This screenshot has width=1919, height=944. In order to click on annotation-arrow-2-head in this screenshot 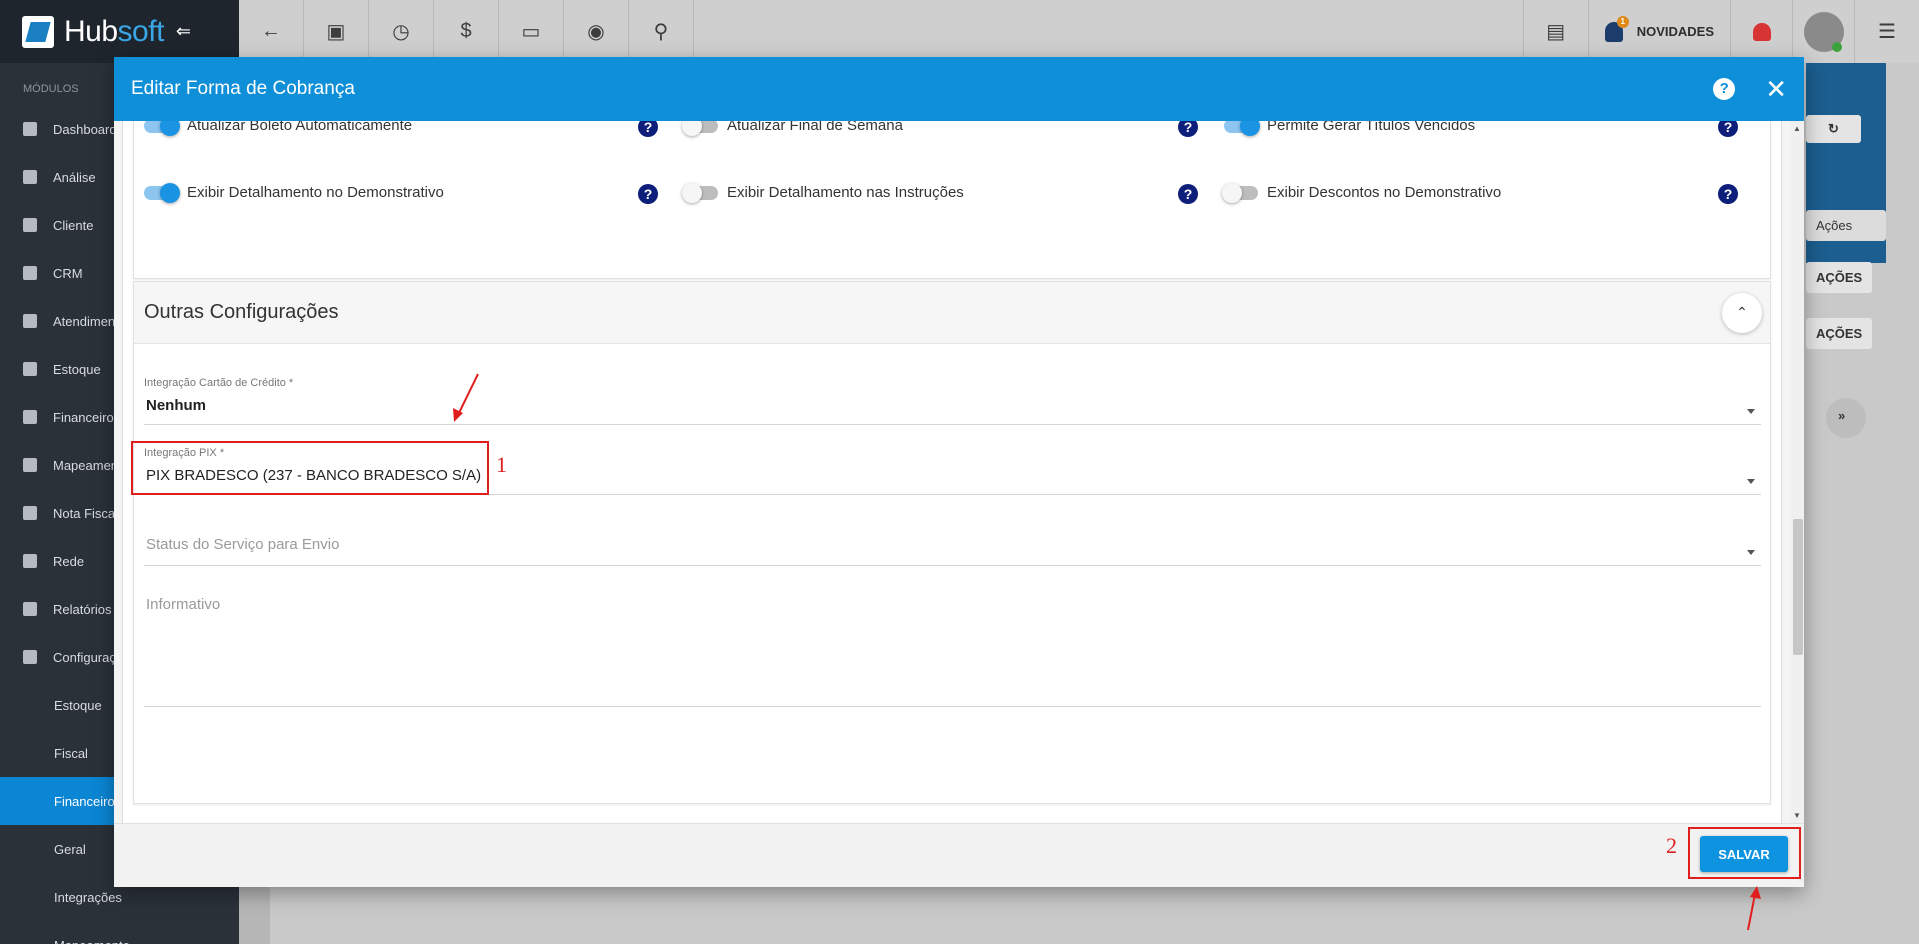, I will do `click(1755, 892)`.